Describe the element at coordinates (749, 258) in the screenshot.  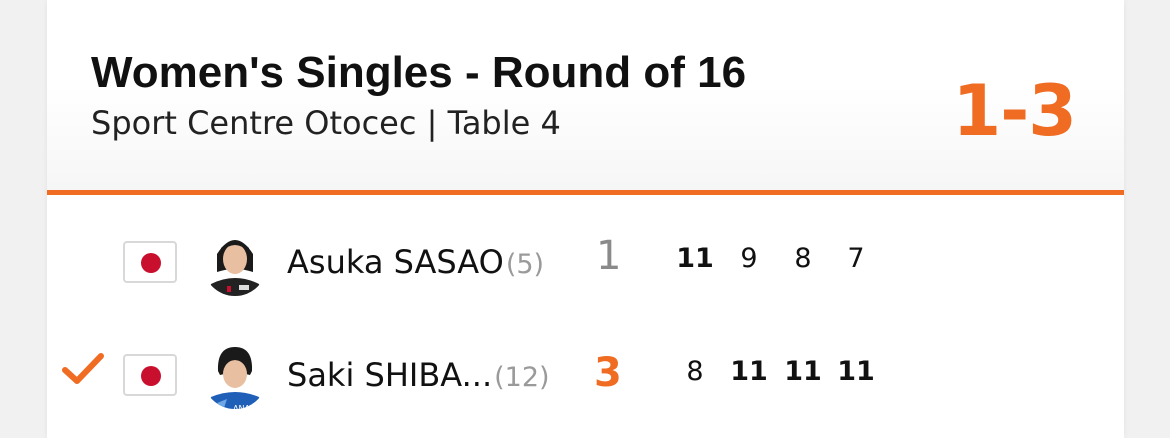
I see `set-score: 9` at that location.